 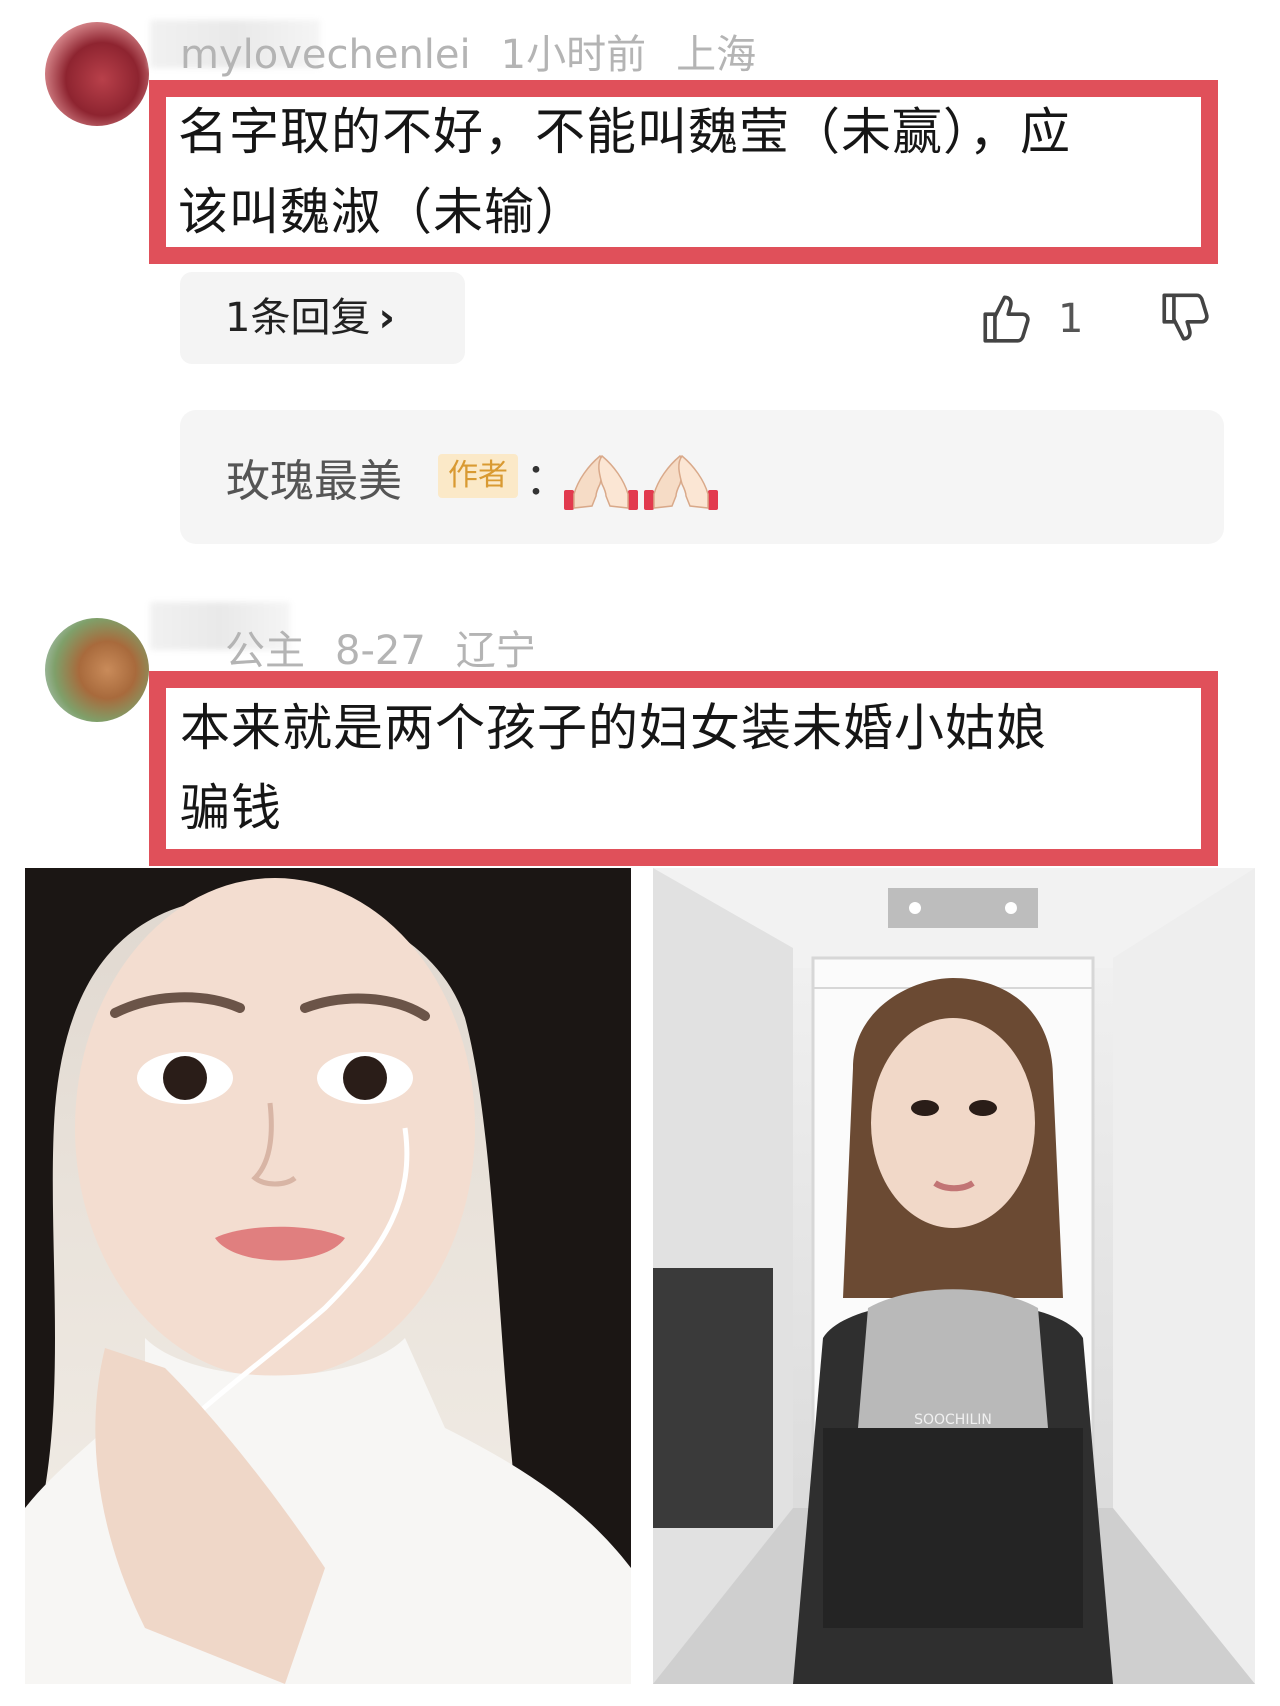 What do you see at coordinates (380, 651) in the screenshot?
I see `comment-time: 8-27` at bounding box center [380, 651].